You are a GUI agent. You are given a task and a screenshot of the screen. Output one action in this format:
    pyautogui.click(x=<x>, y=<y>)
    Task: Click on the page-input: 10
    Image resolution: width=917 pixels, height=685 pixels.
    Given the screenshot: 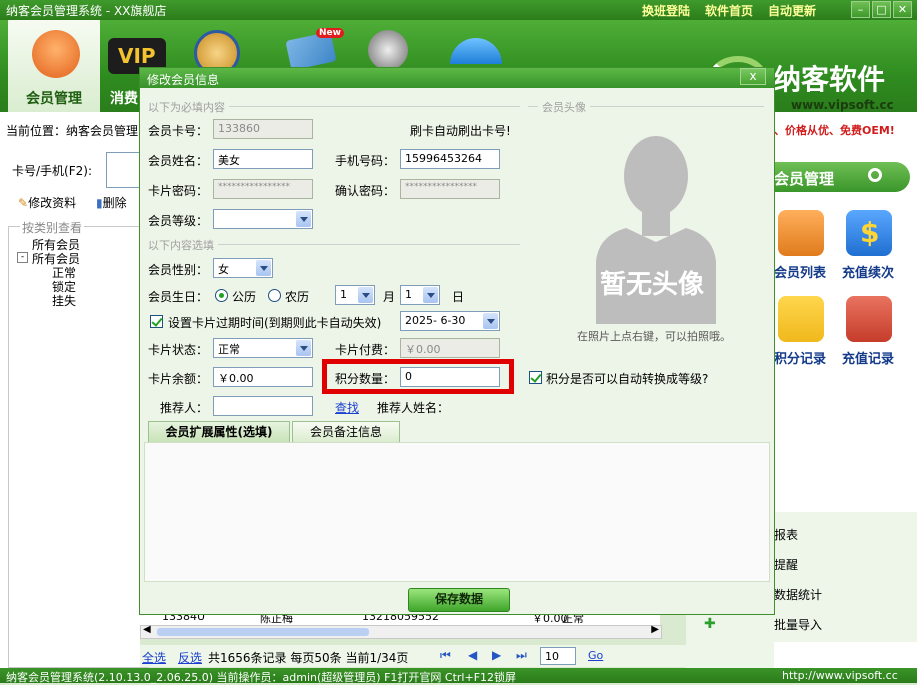 What is the action you would take?
    pyautogui.click(x=558, y=656)
    